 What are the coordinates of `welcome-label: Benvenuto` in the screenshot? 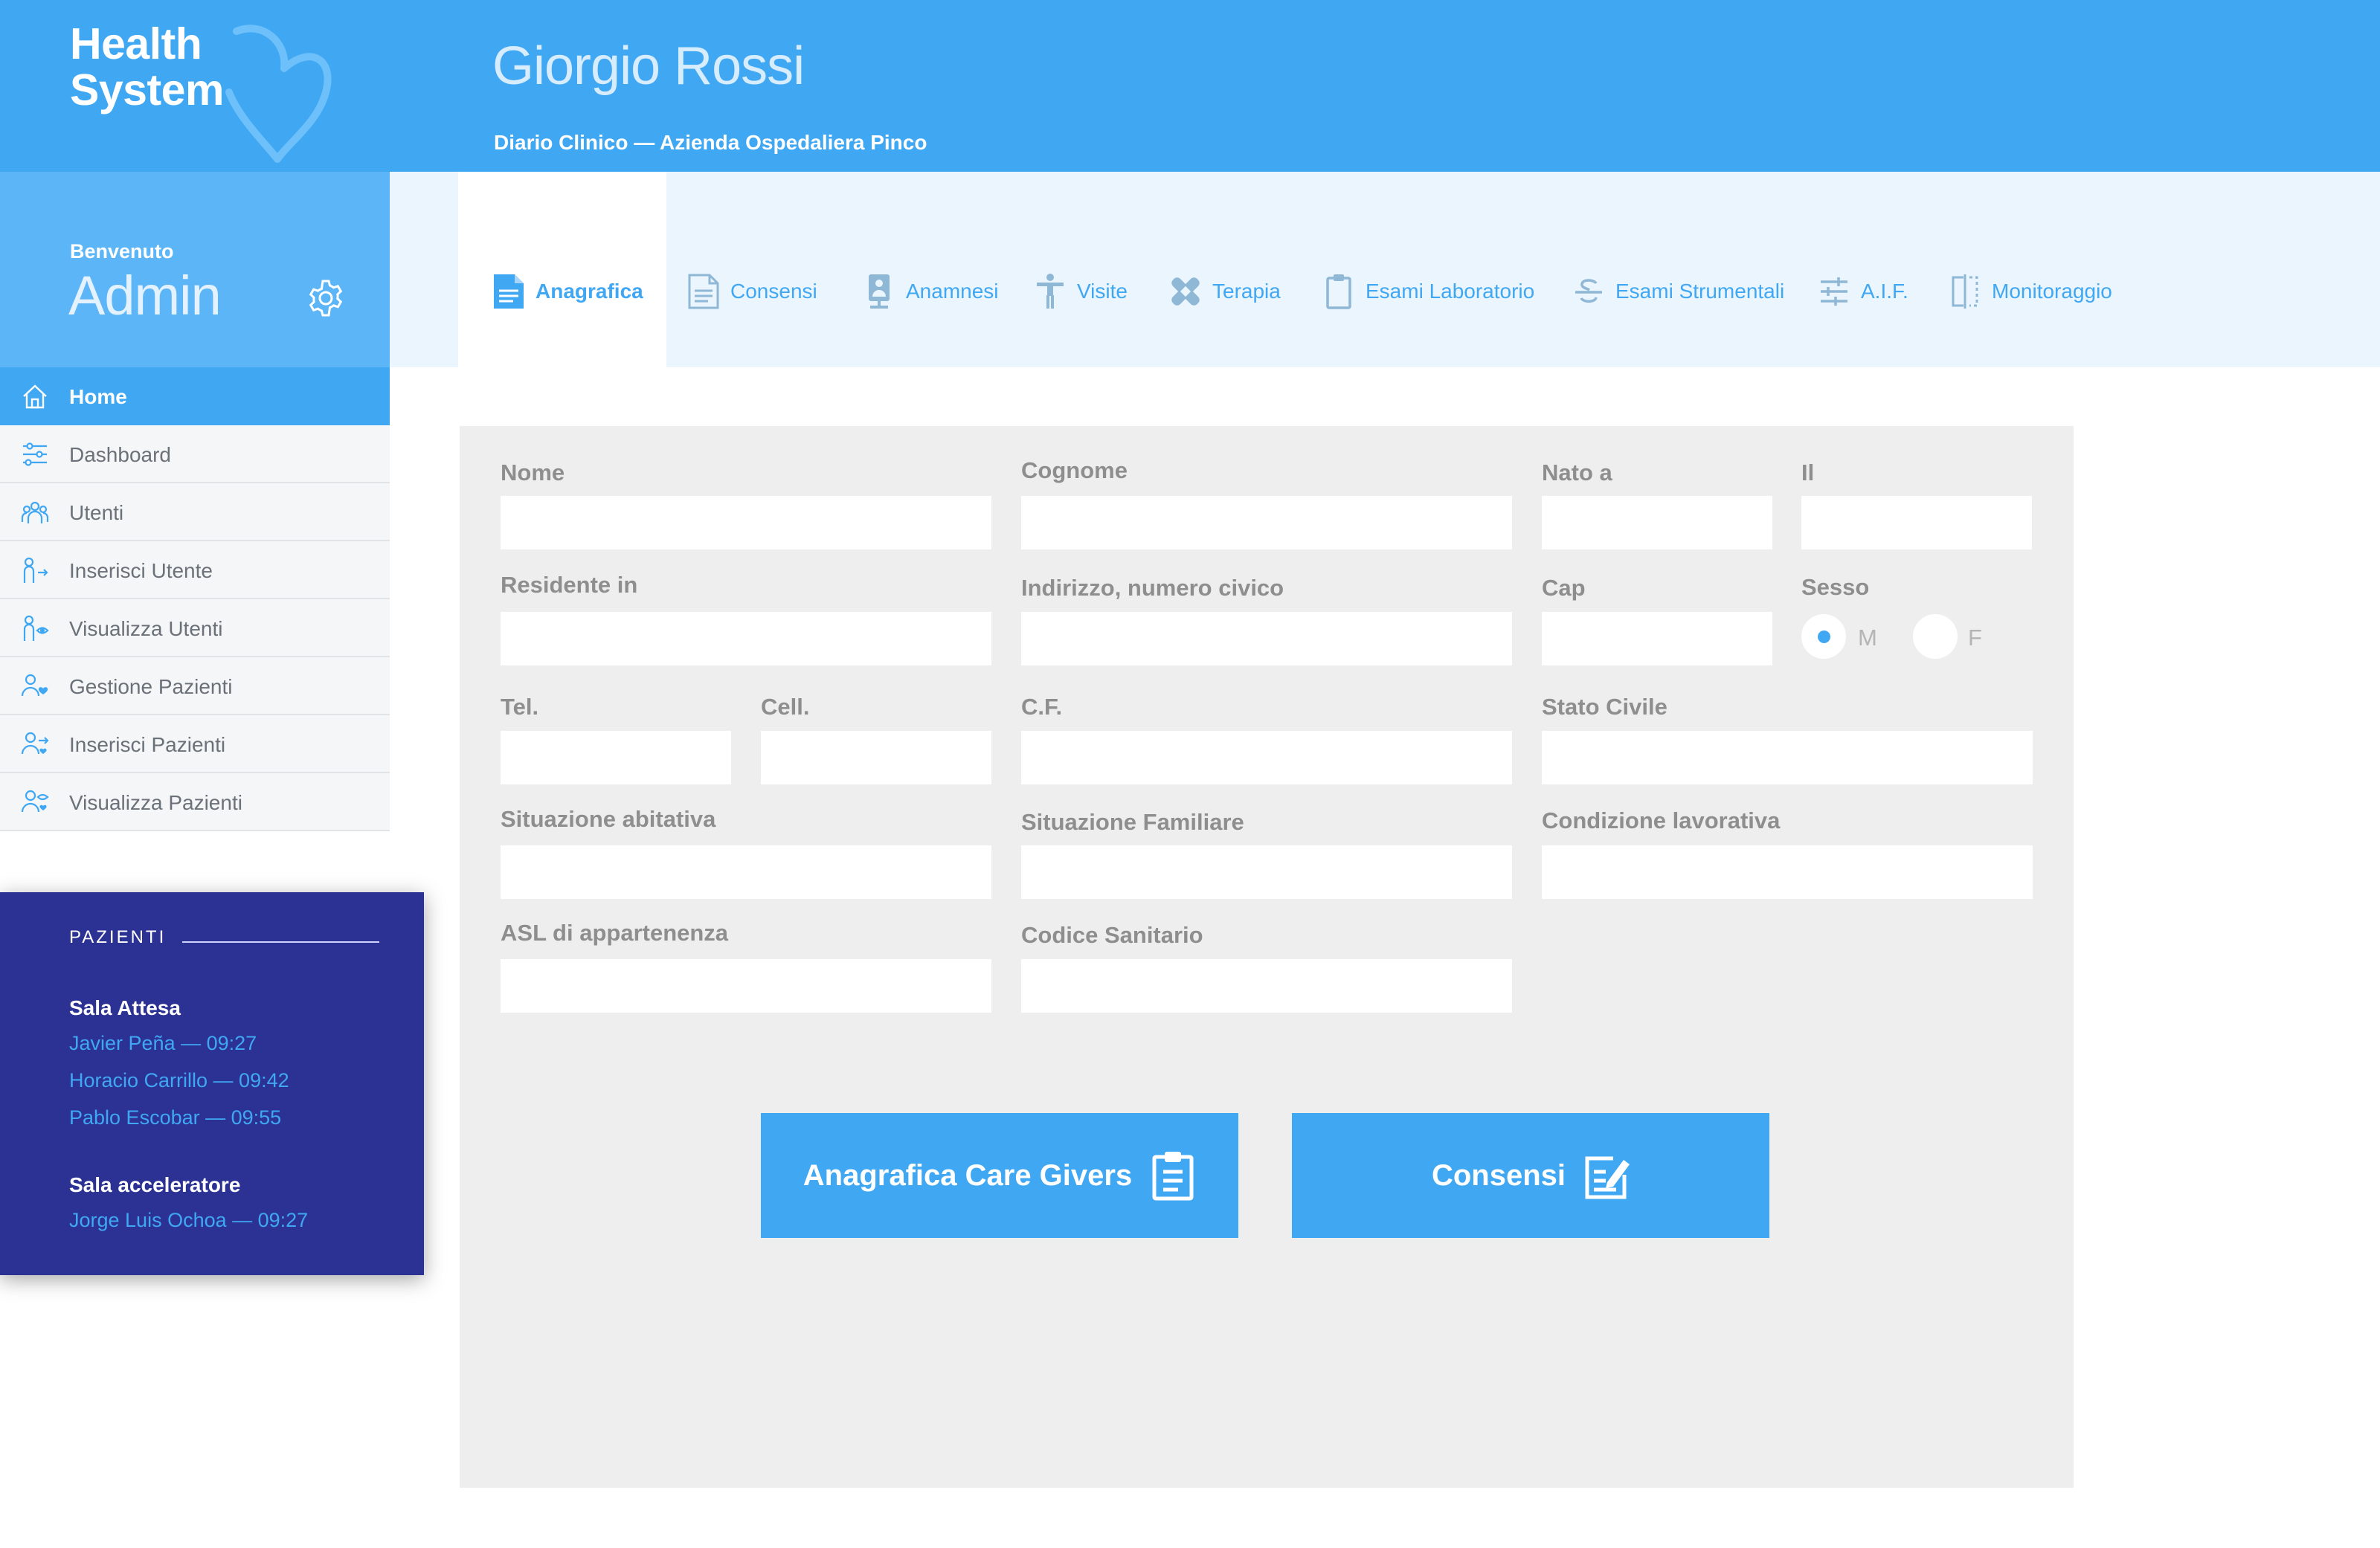 It's located at (122, 251).